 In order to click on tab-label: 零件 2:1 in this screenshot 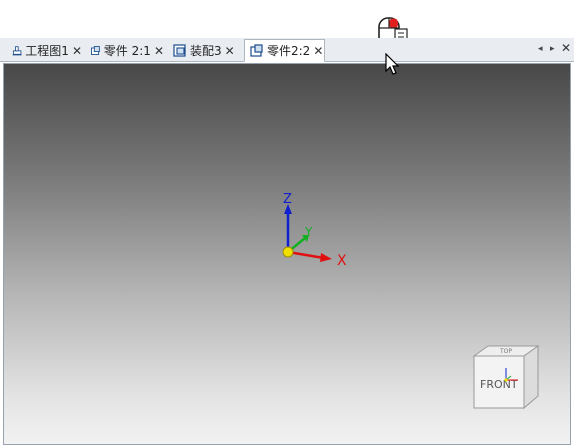, I will do `click(127, 51)`.